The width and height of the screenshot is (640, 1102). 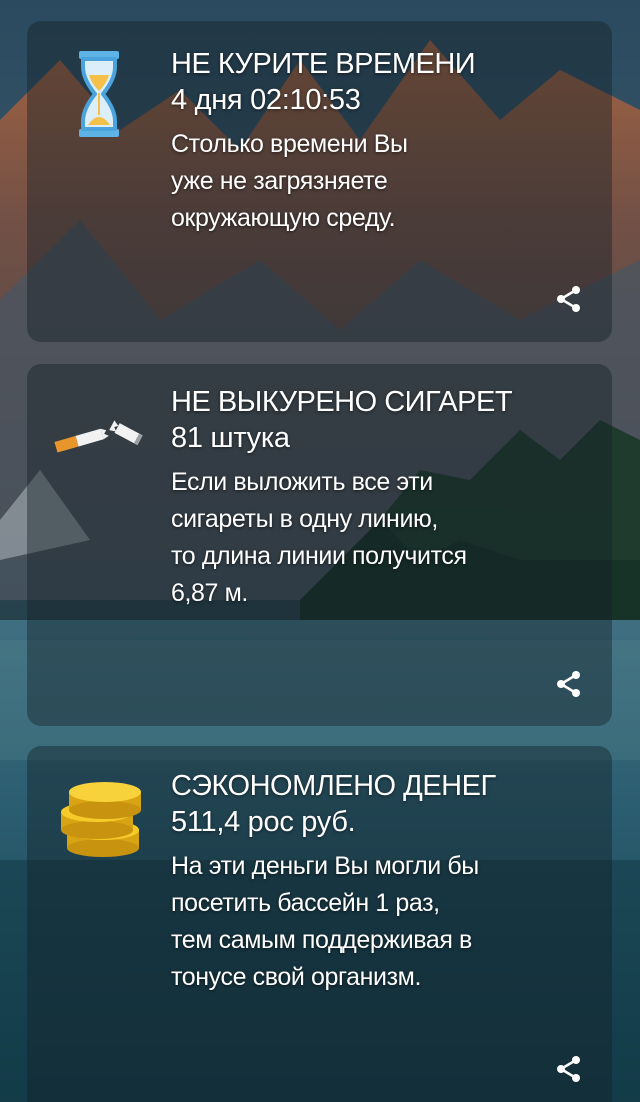 I want to click on money-saved-value: 511,4 рос руб., so click(x=263, y=822).